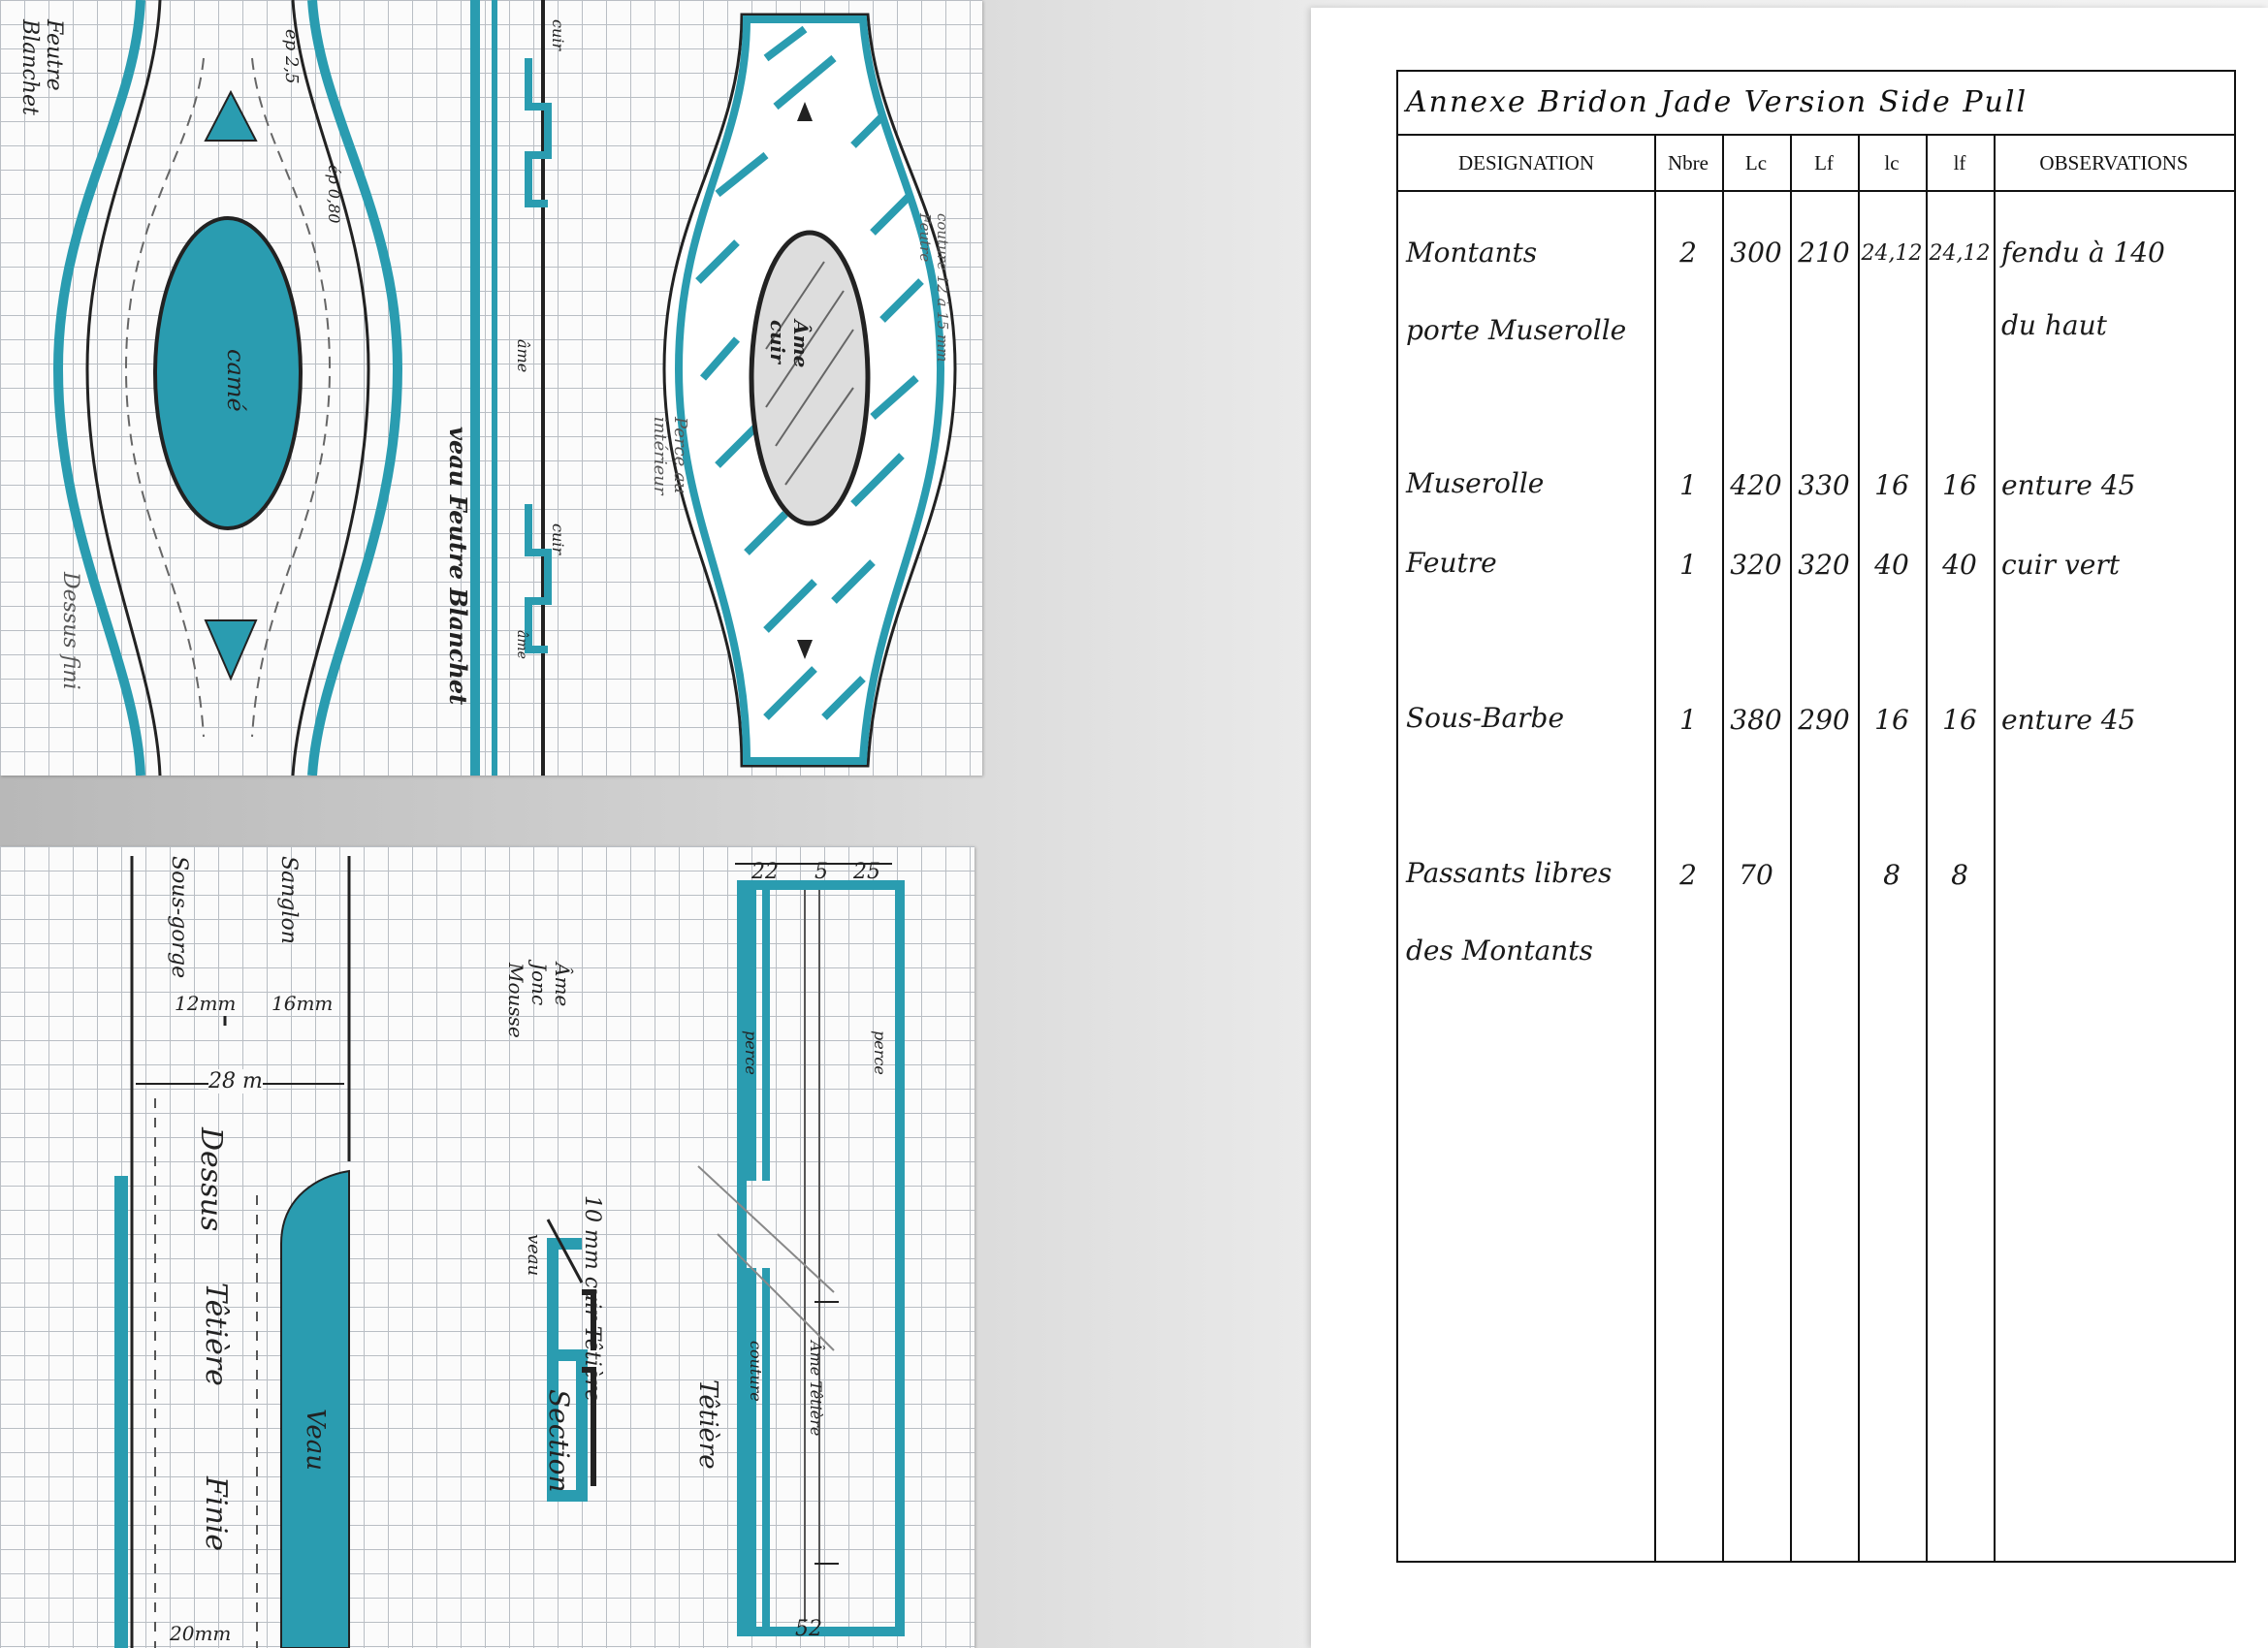  What do you see at coordinates (1756, 720) in the screenshot?
I see `row4-lc: 380` at bounding box center [1756, 720].